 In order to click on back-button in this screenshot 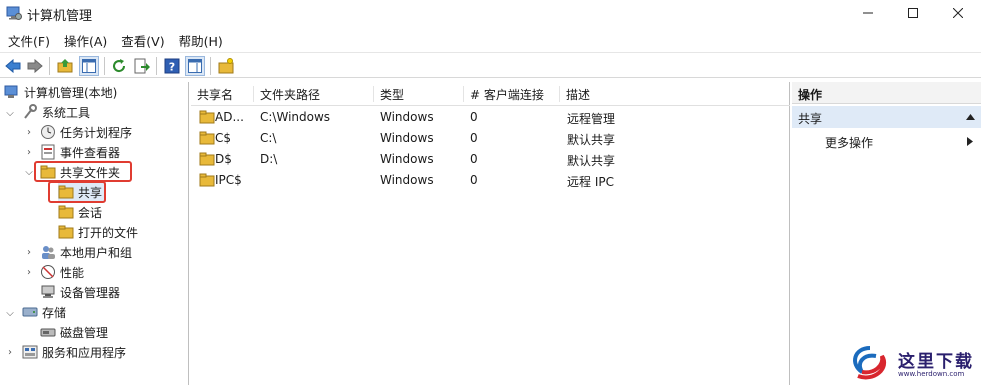, I will do `click(13, 66)`.